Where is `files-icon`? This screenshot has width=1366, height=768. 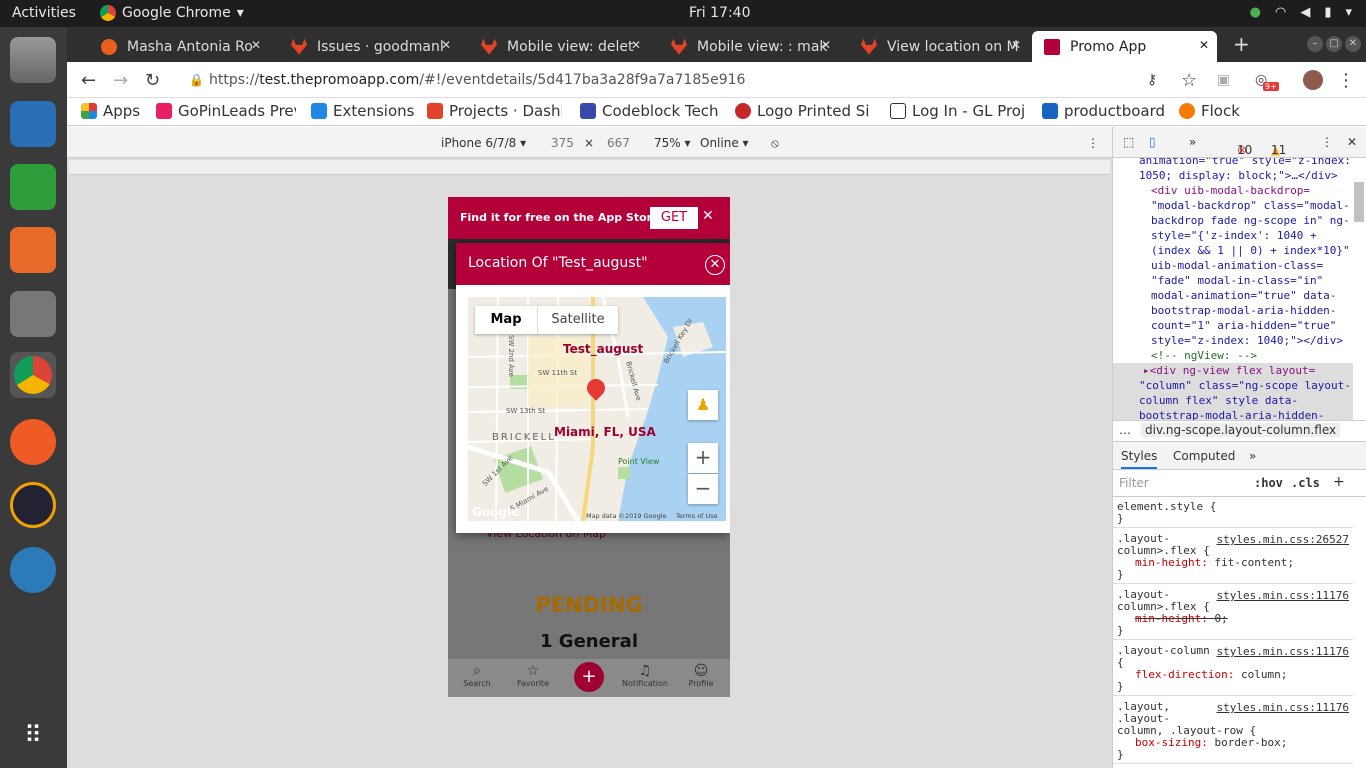
files-icon is located at coordinates (33, 60).